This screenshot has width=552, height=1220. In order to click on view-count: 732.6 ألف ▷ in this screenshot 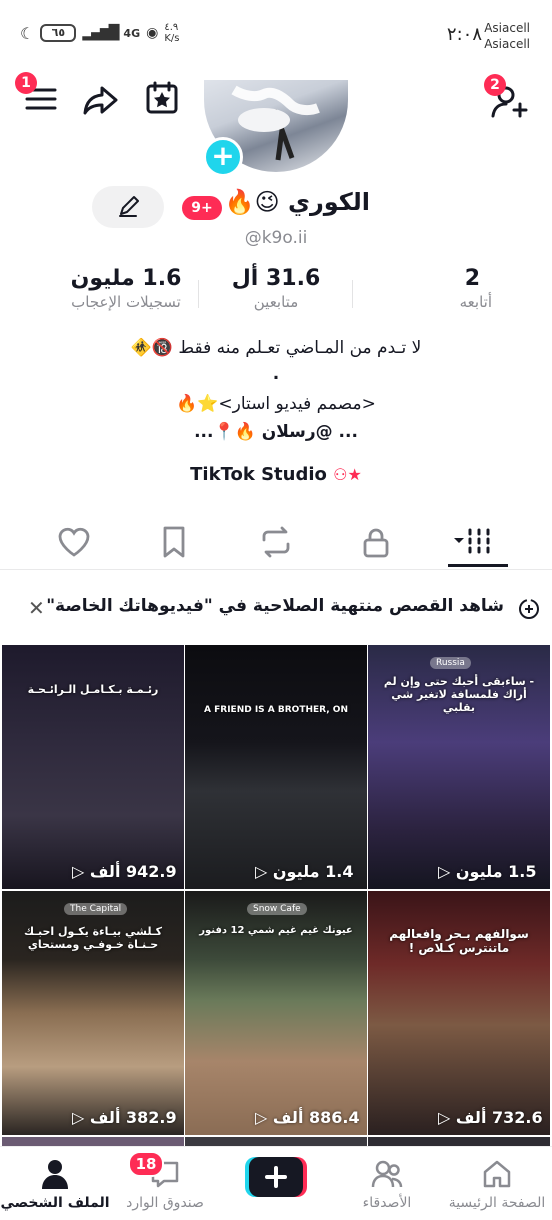, I will do `click(490, 1117)`.